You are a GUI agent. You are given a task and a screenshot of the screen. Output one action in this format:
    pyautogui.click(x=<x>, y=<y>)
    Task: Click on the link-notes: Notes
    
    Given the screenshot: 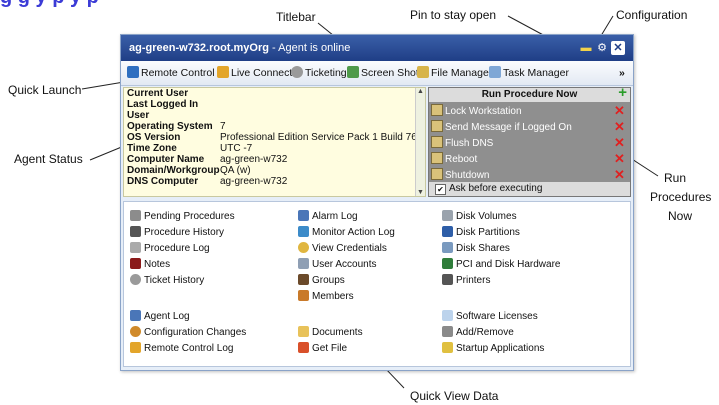 What is the action you would take?
    pyautogui.click(x=150, y=264)
    